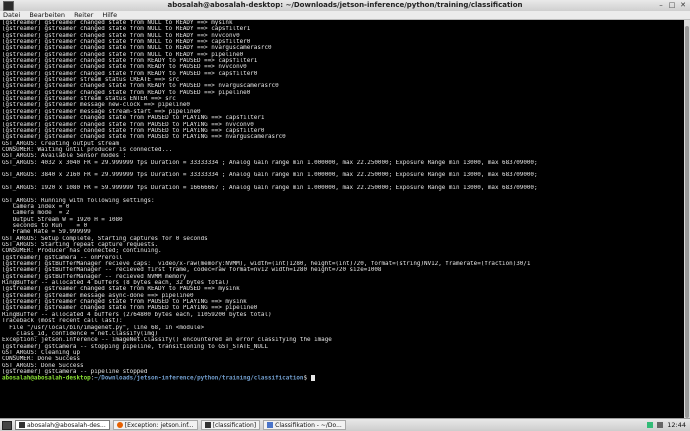 This screenshot has height=431, width=690. Describe the element at coordinates (7, 425) in the screenshot. I see `show-desktop-icon` at that location.